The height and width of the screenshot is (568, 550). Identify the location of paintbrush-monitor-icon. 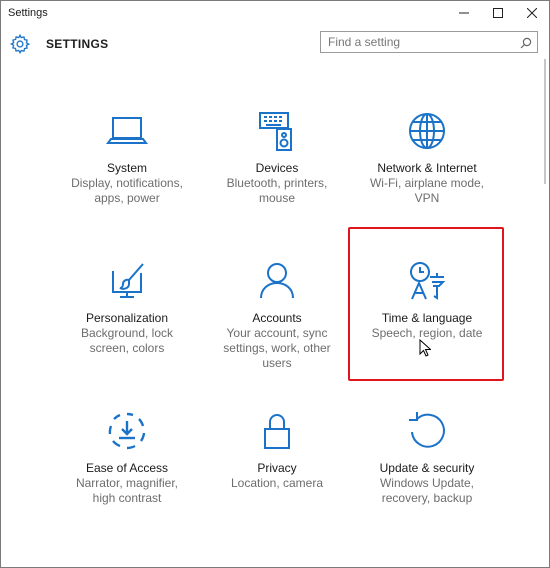
(127, 281).